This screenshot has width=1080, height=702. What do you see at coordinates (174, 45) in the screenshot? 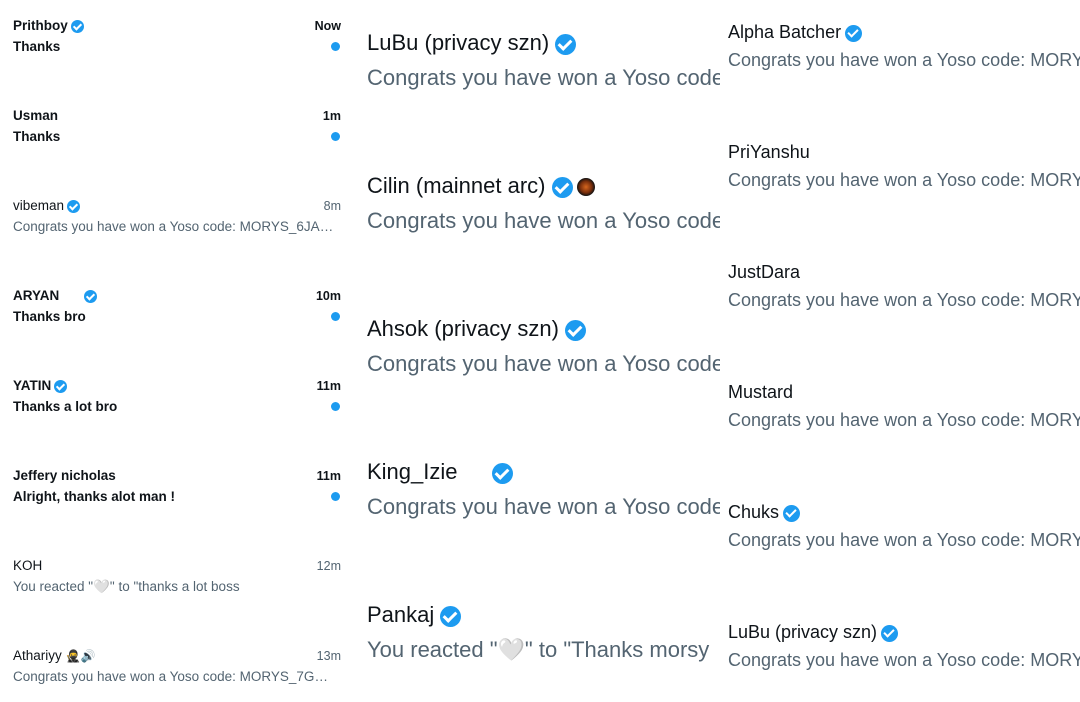
I see `conversation-row: Prithboy Now Thanks` at bounding box center [174, 45].